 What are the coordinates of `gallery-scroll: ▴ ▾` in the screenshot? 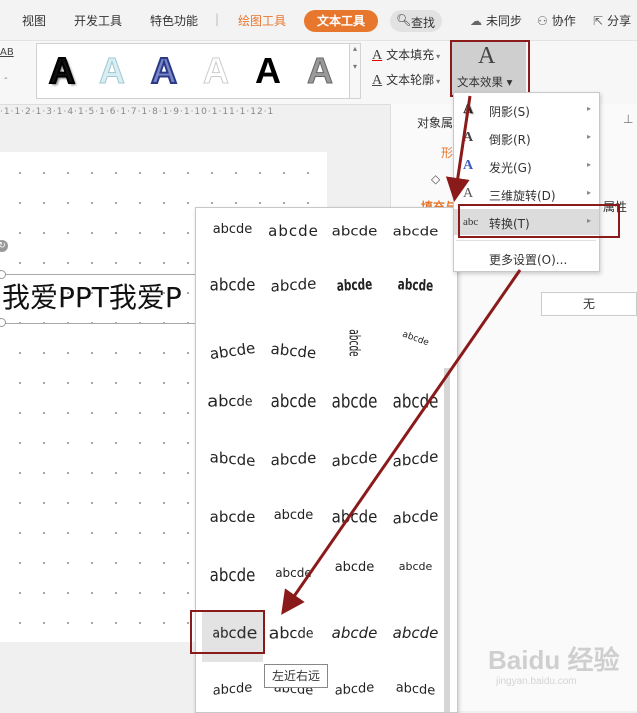 It's located at (355, 71).